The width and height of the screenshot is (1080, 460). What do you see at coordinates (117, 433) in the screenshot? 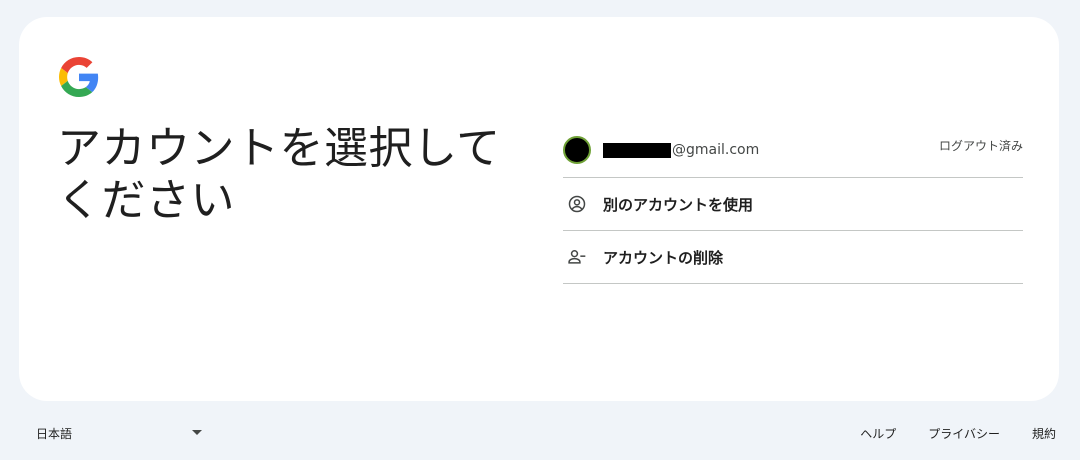
I see `language-select: 日本語` at bounding box center [117, 433].